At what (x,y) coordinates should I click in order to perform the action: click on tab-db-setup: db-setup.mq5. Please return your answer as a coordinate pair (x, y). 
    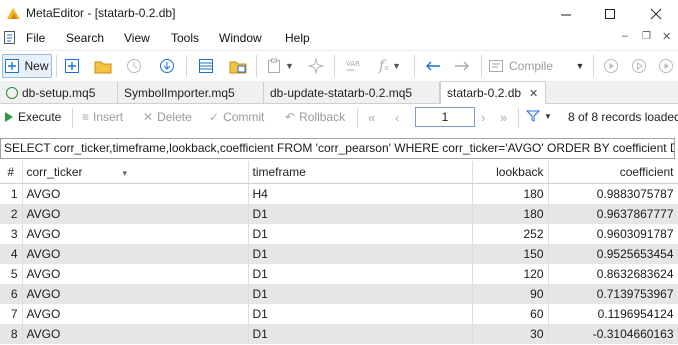
    Looking at the image, I should click on (59, 92).